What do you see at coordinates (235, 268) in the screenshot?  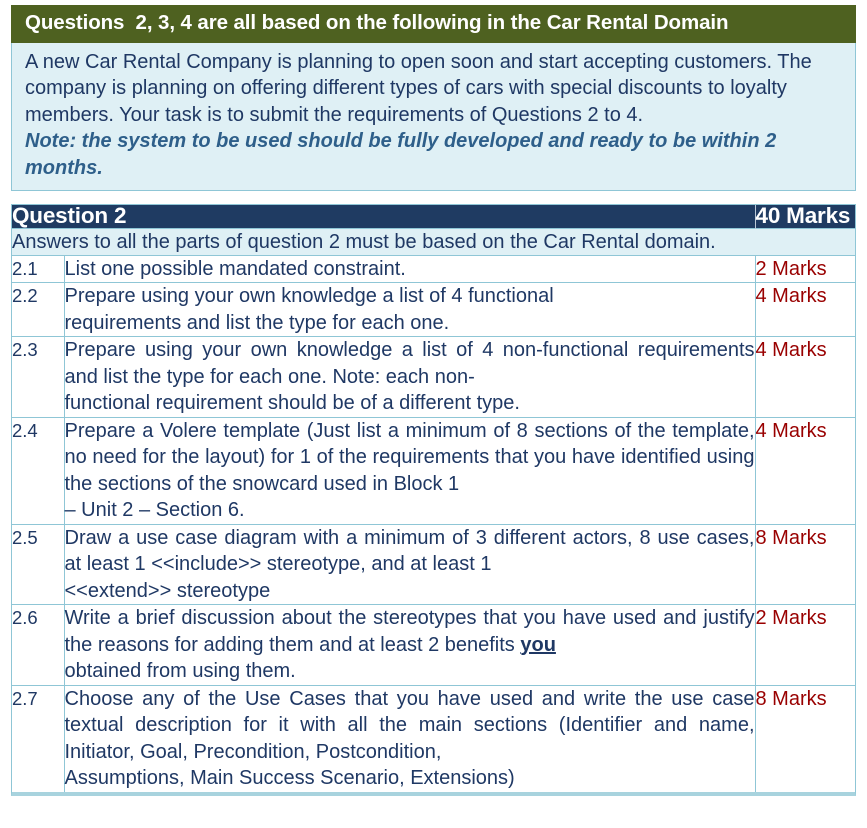 I see `row-text-line: List one possible mandated constraint.` at bounding box center [235, 268].